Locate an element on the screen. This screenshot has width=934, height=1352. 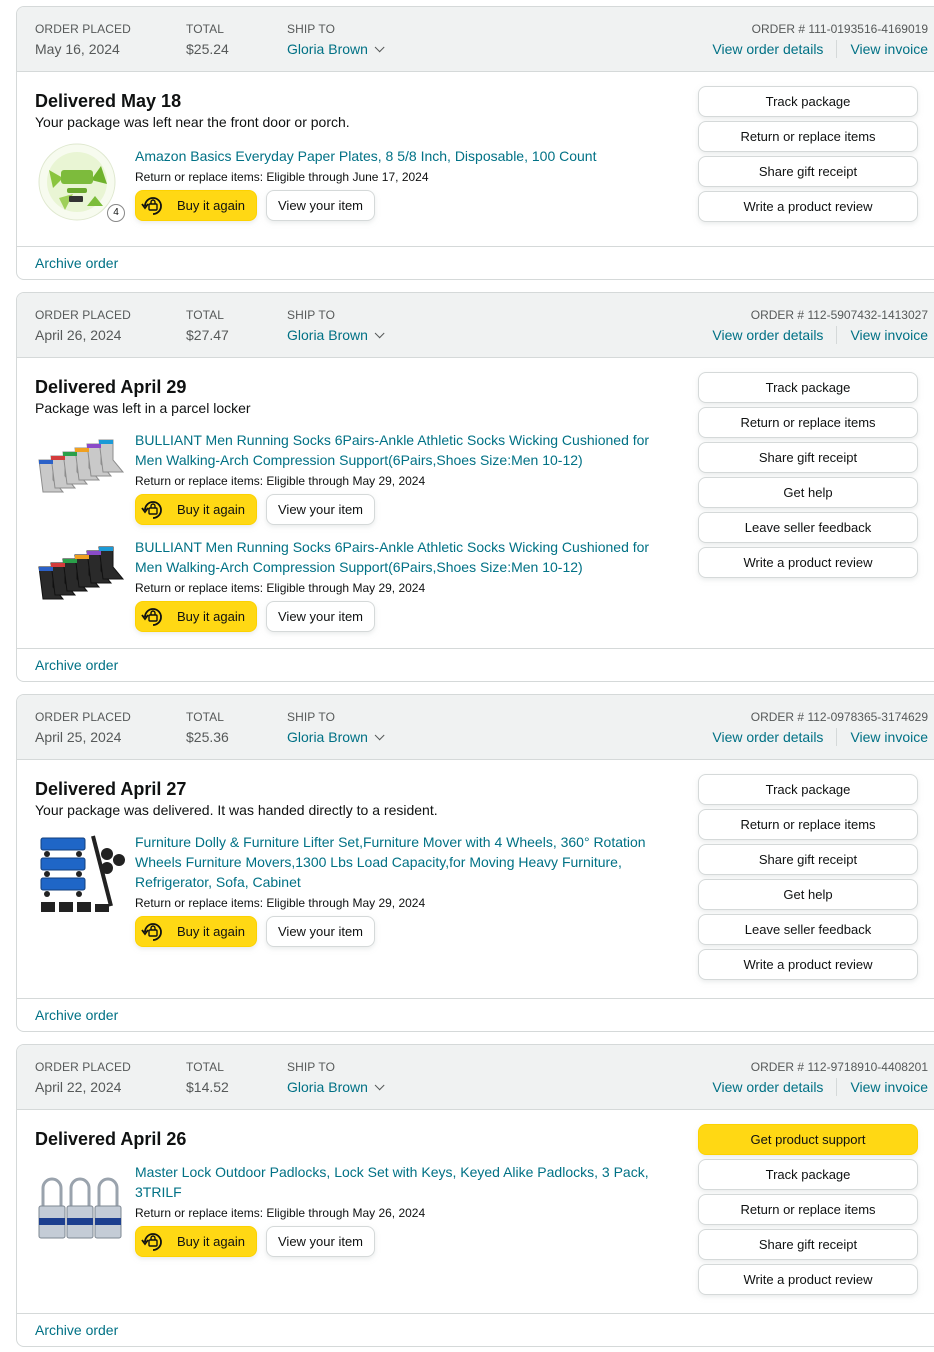
delivery-note: Package was left in a parcel locker is located at coordinates (143, 408).